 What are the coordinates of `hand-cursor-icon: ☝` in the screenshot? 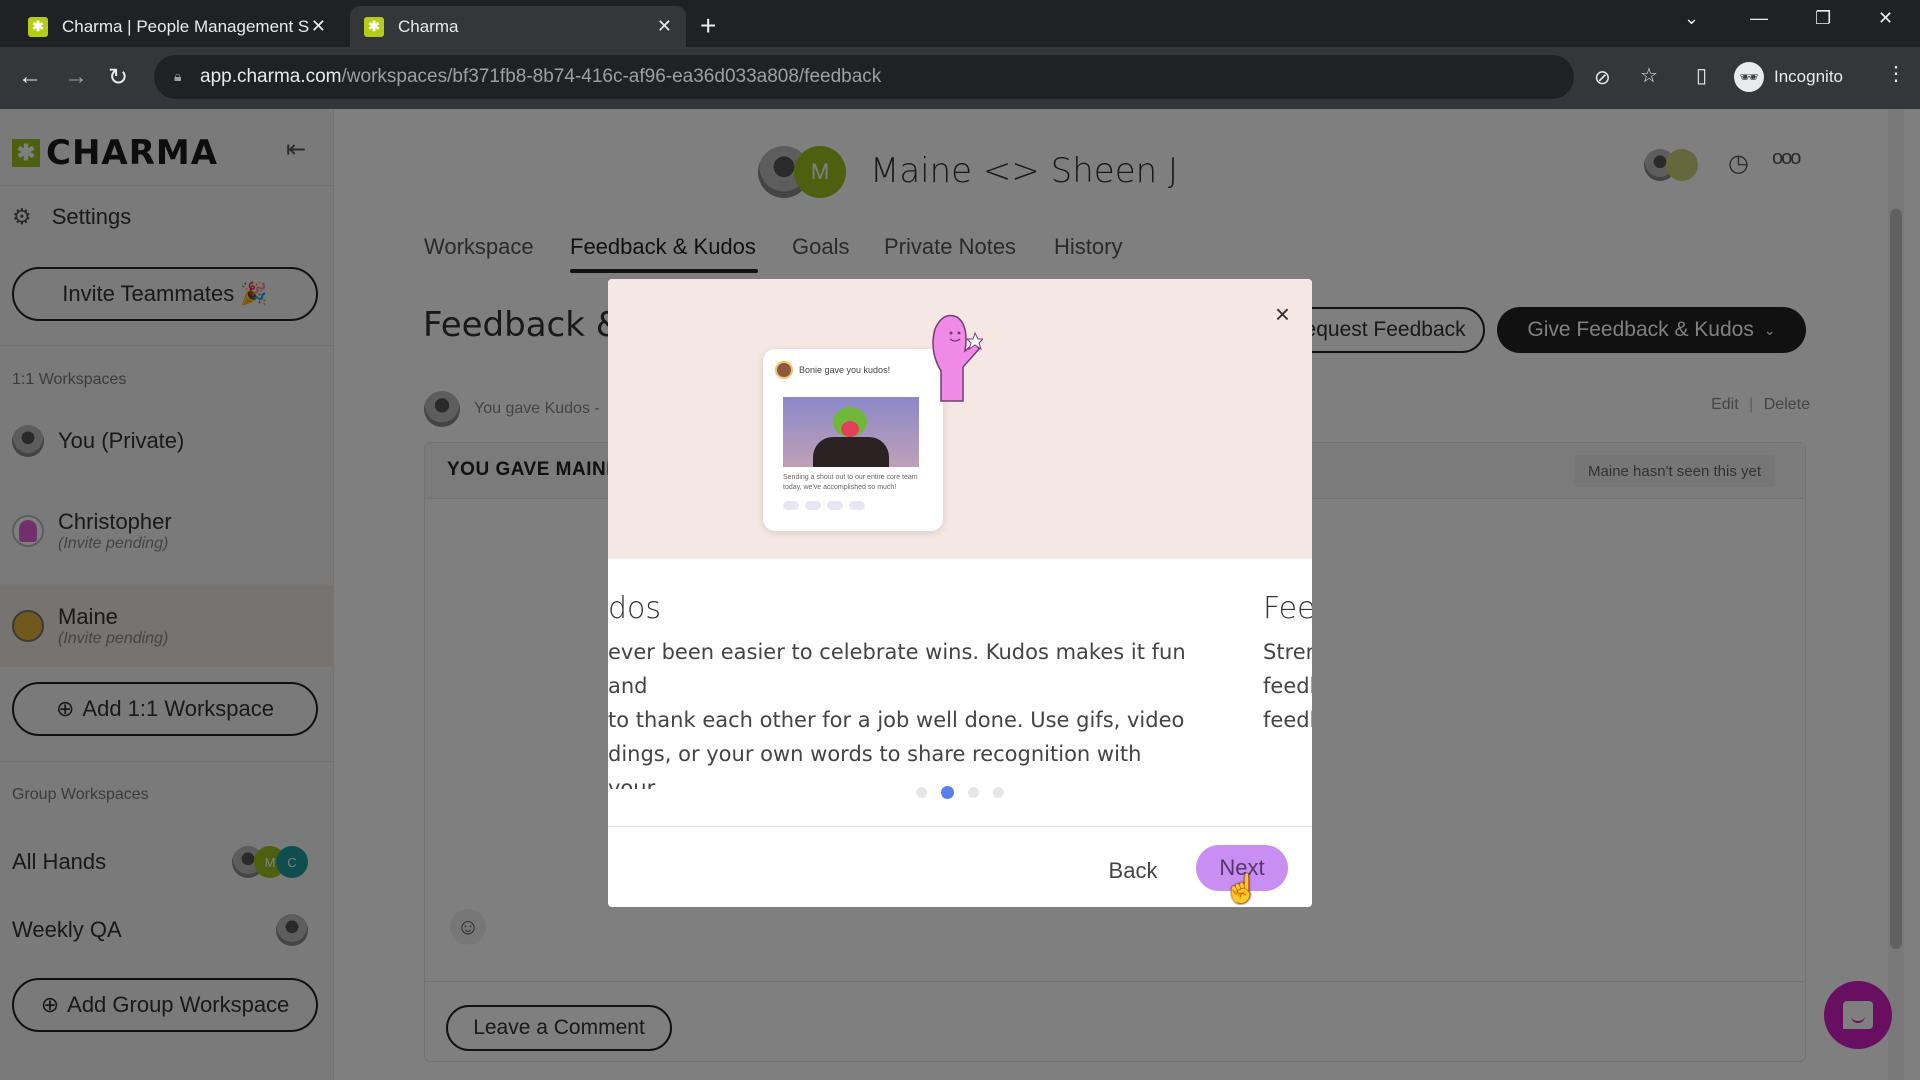 It's located at (1241, 888).